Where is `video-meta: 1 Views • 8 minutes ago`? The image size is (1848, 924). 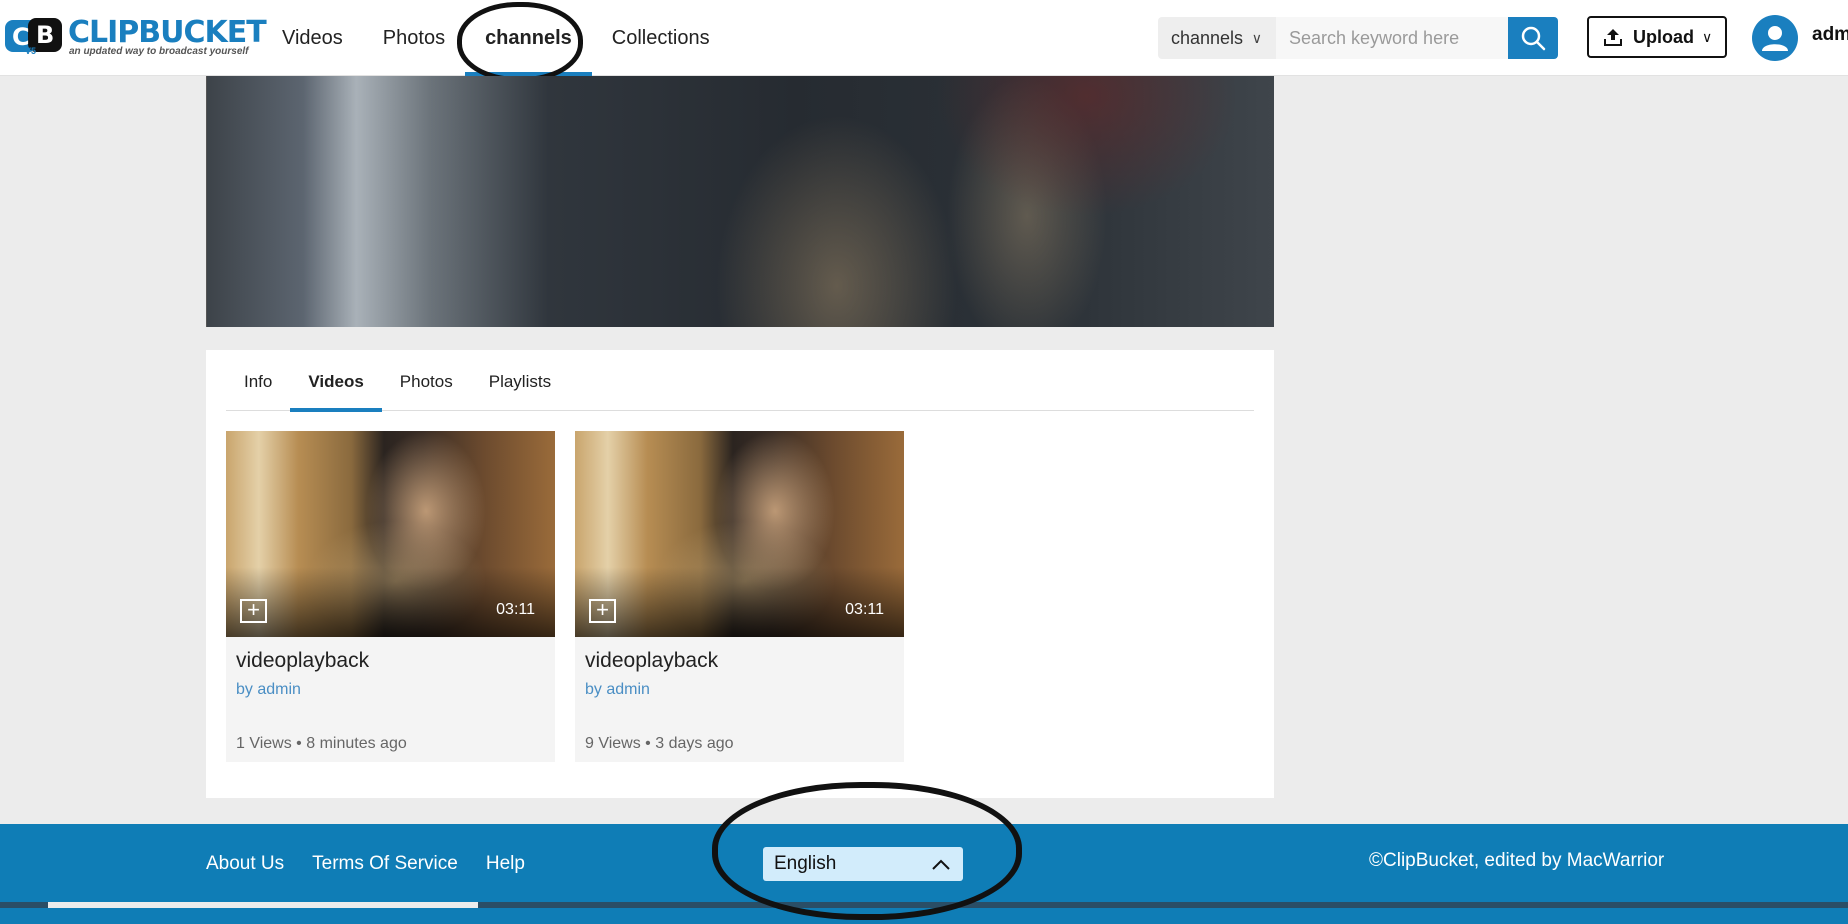
video-meta: 1 Views • 8 minutes ago is located at coordinates (321, 743).